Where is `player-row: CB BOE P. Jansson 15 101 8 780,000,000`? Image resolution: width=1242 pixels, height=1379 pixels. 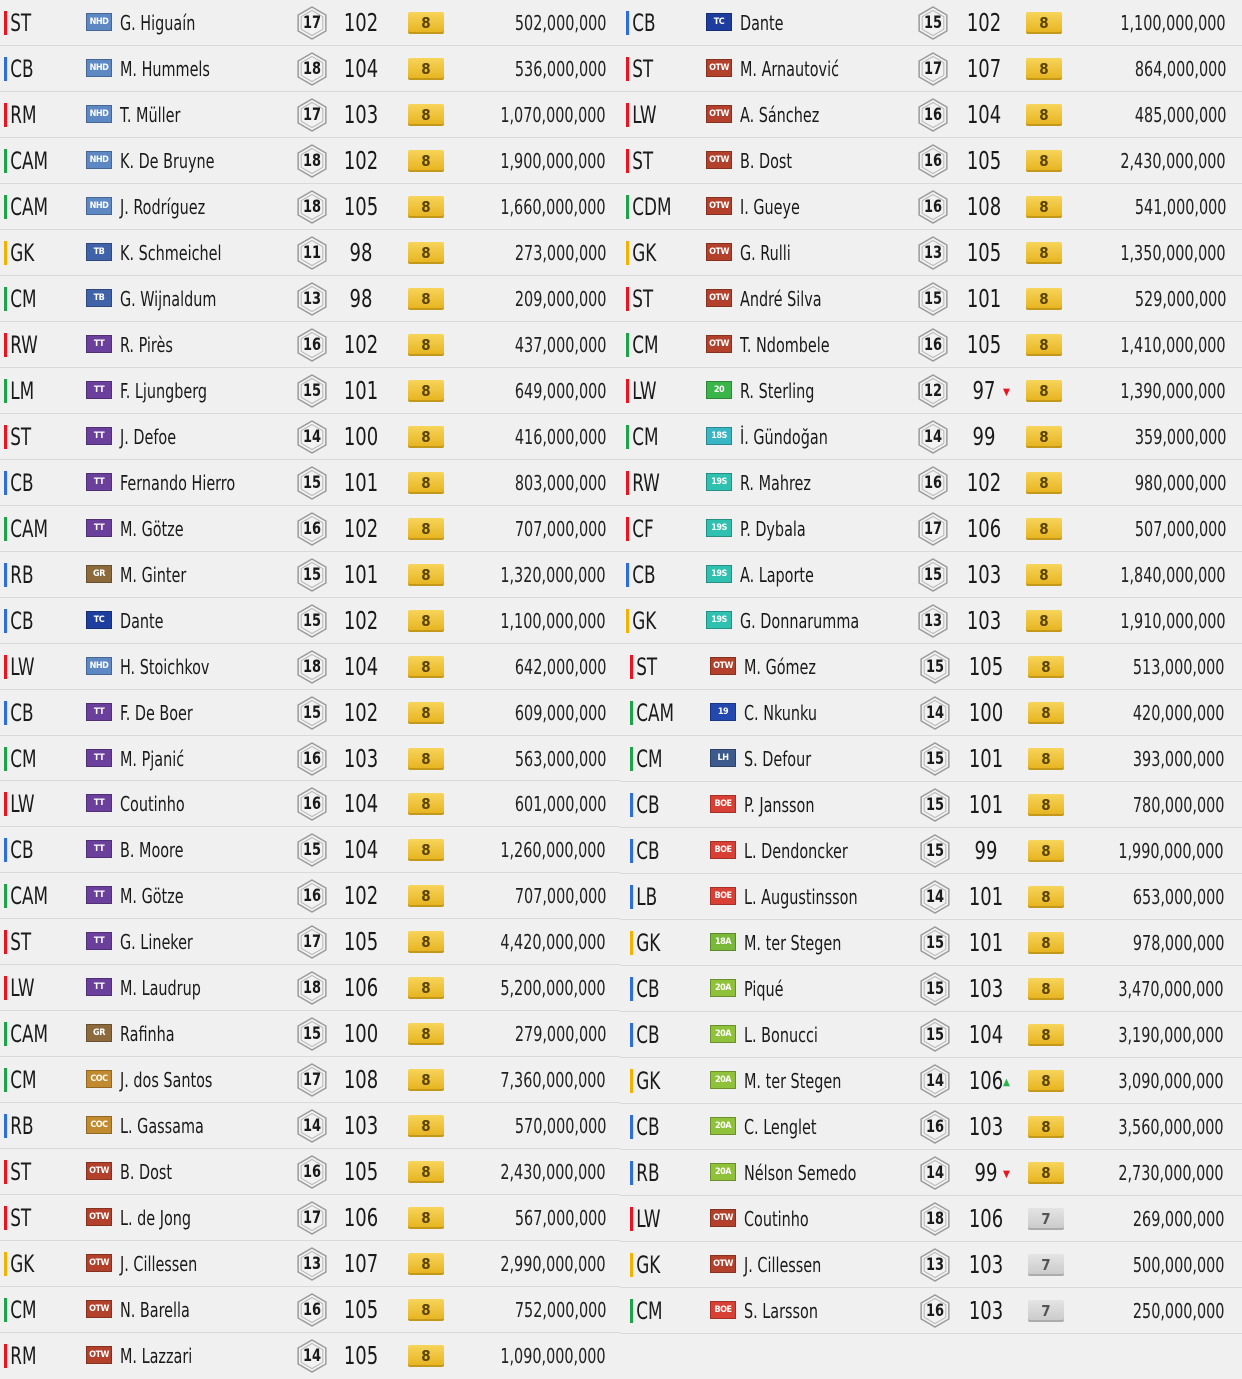 player-row: CB BOE P. Jansson 15 101 8 780,000,000 is located at coordinates (931, 805).